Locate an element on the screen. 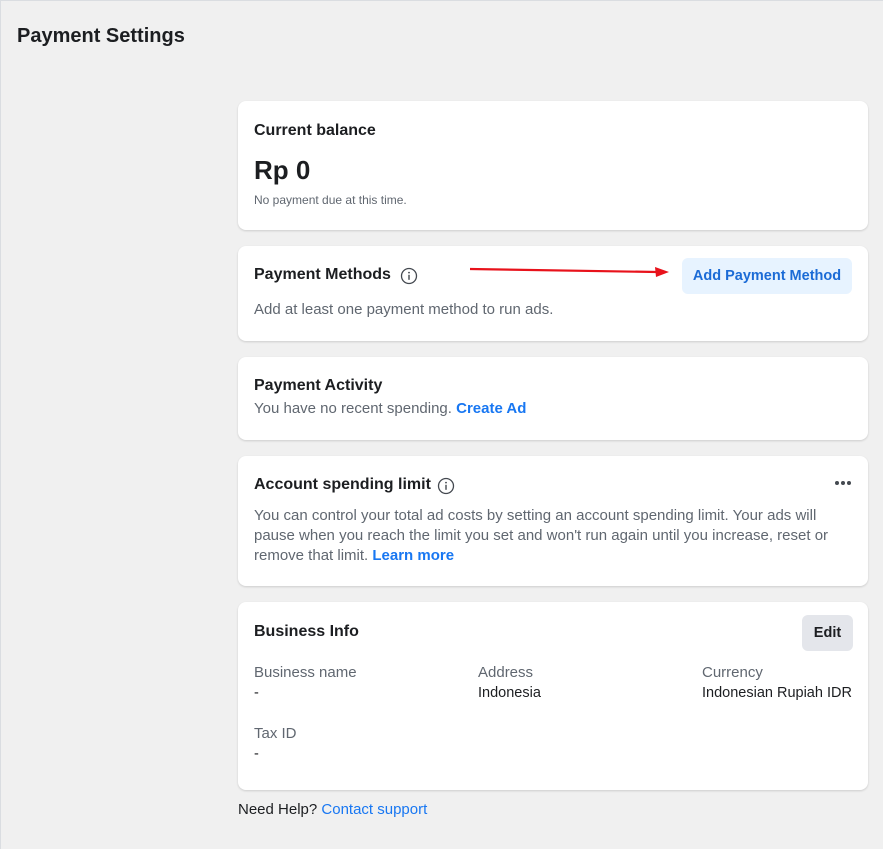 This screenshot has height=849, width=883. help-footer: Need Help? Contact support is located at coordinates (332, 809).